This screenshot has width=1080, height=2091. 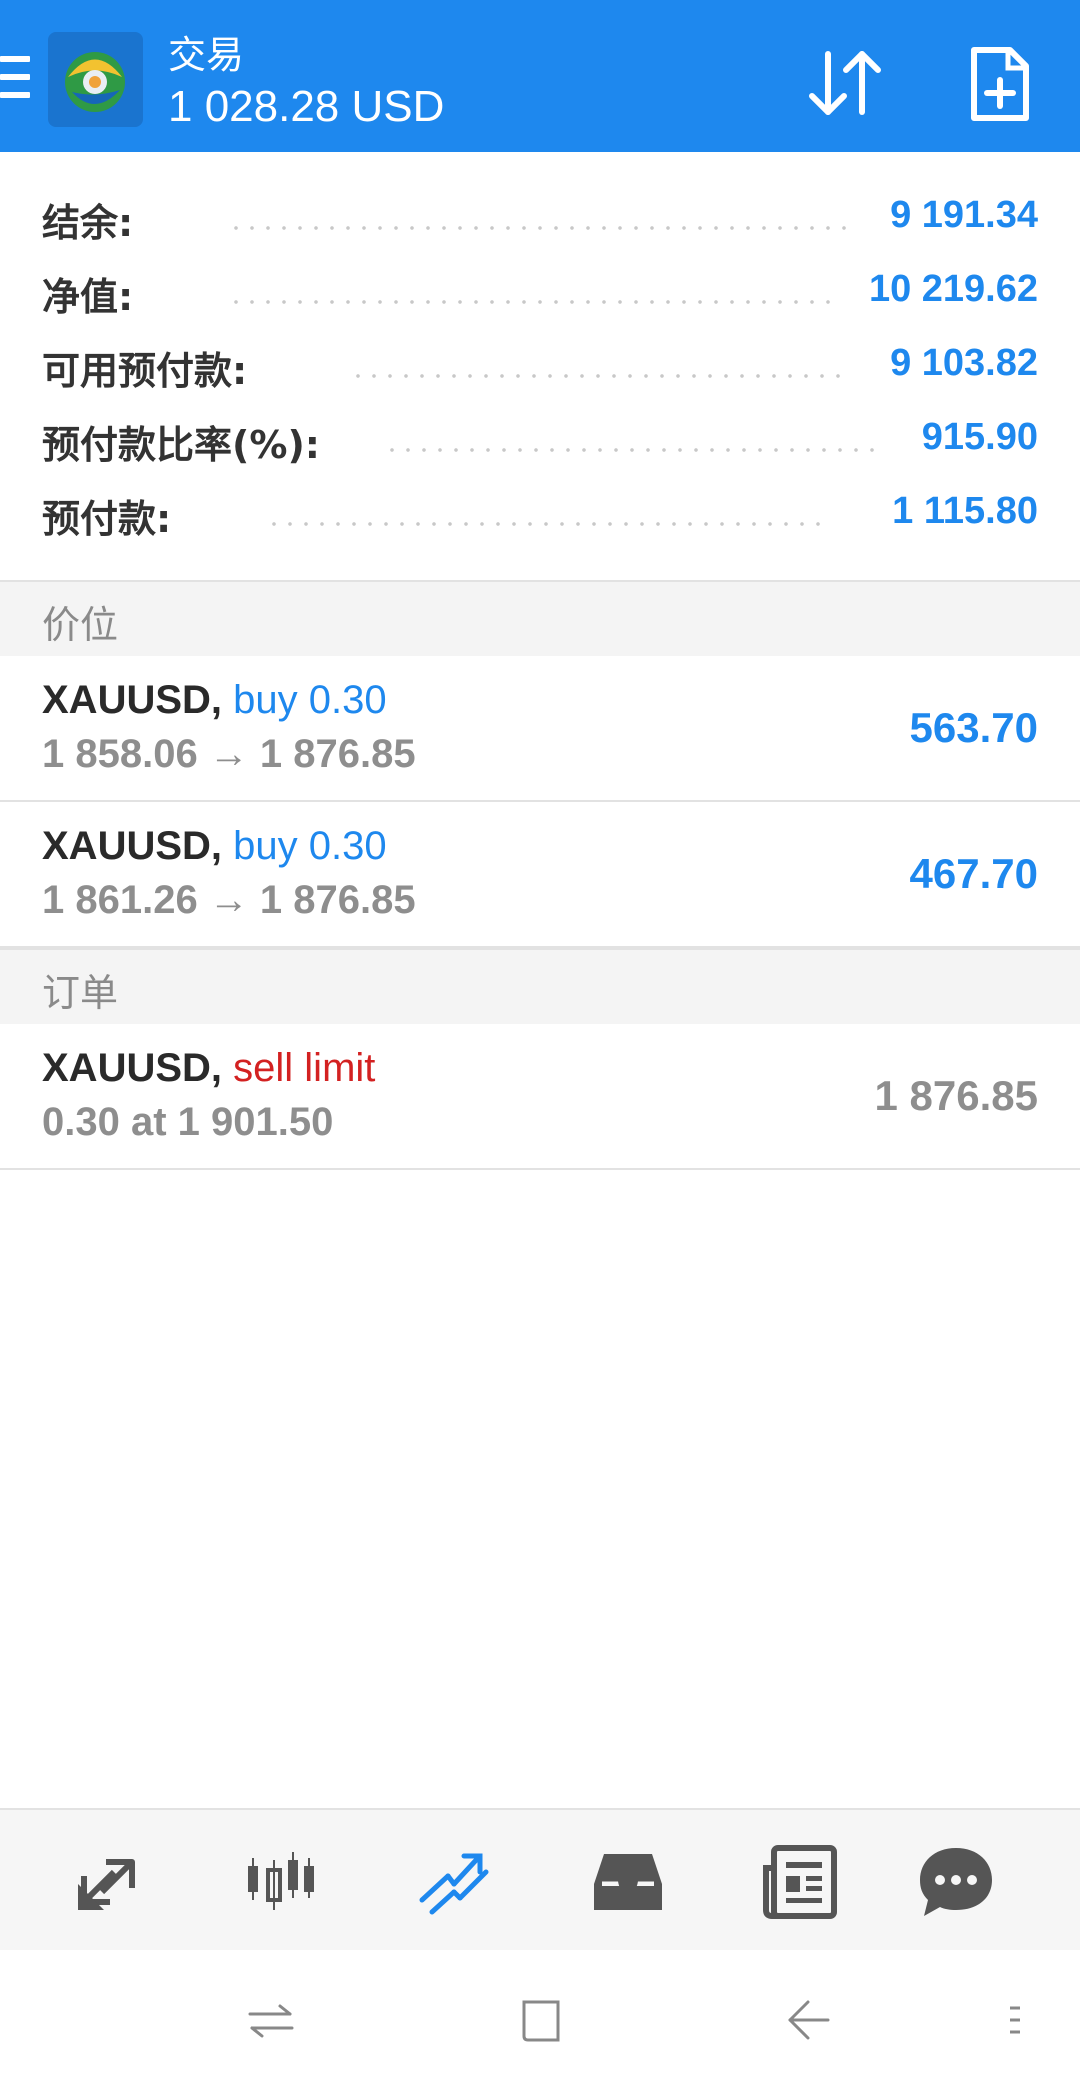 What do you see at coordinates (540, 515) in the screenshot?
I see `summary-row-margin: 预付款: 1 115.80` at bounding box center [540, 515].